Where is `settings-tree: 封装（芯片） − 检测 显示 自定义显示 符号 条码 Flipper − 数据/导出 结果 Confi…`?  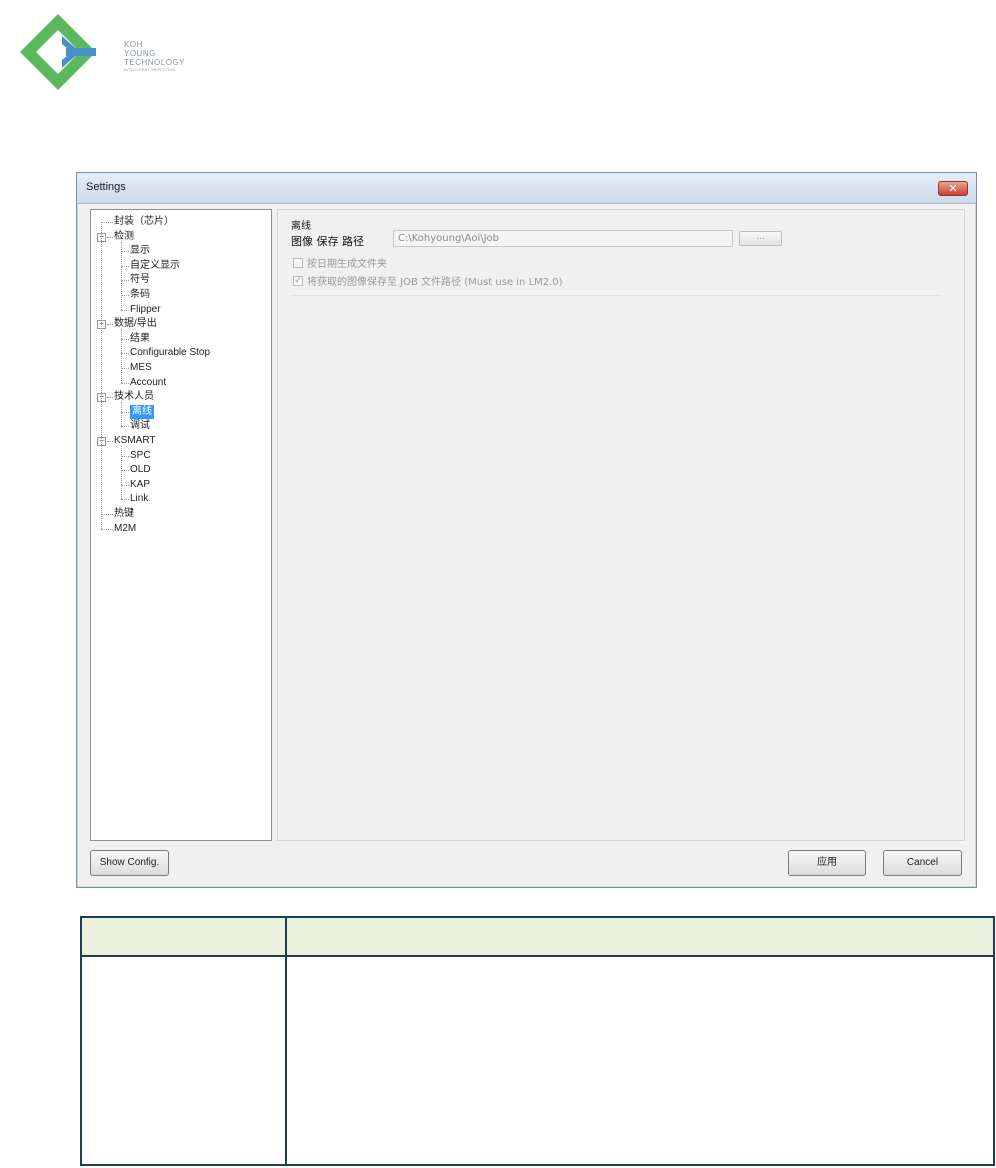 settings-tree: 封装（芯片） − 检测 显示 自定义显示 符号 条码 Flipper − 数据/导出 结果 Confi… is located at coordinates (181, 525).